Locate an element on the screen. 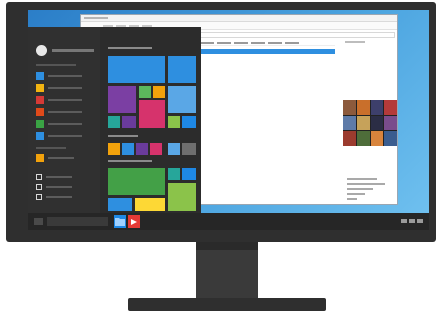 The width and height of the screenshot is (442, 313). recent-item is located at coordinates (55, 158).